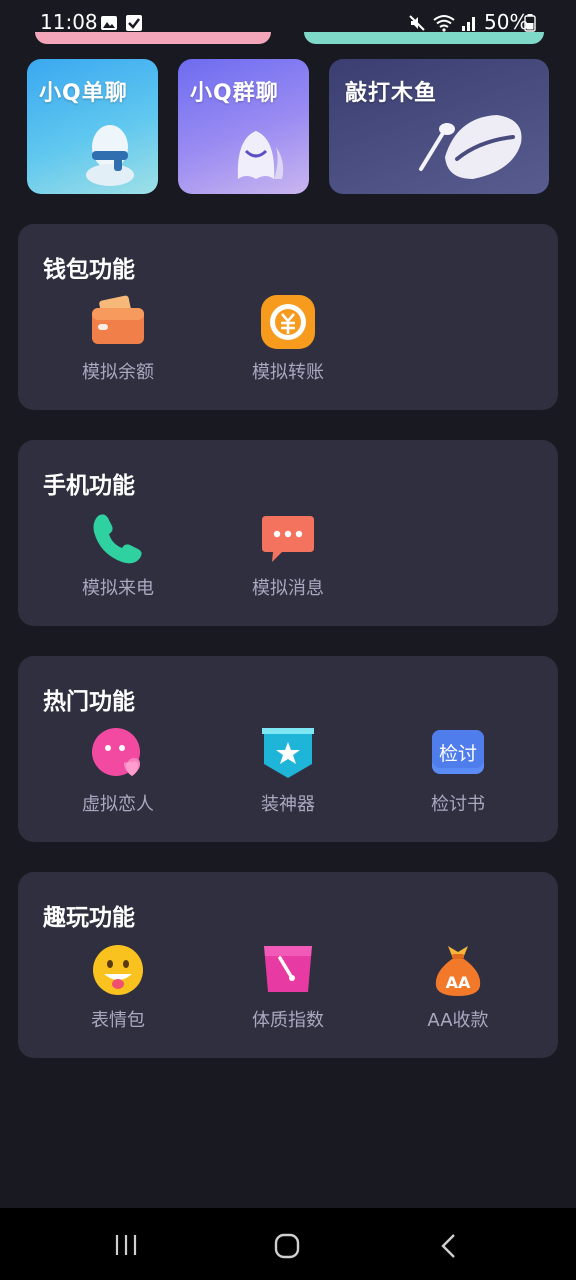 This screenshot has height=1280, width=576. I want to click on section-phone: 手机功能 模拟来电 模拟消息, so click(288, 533).